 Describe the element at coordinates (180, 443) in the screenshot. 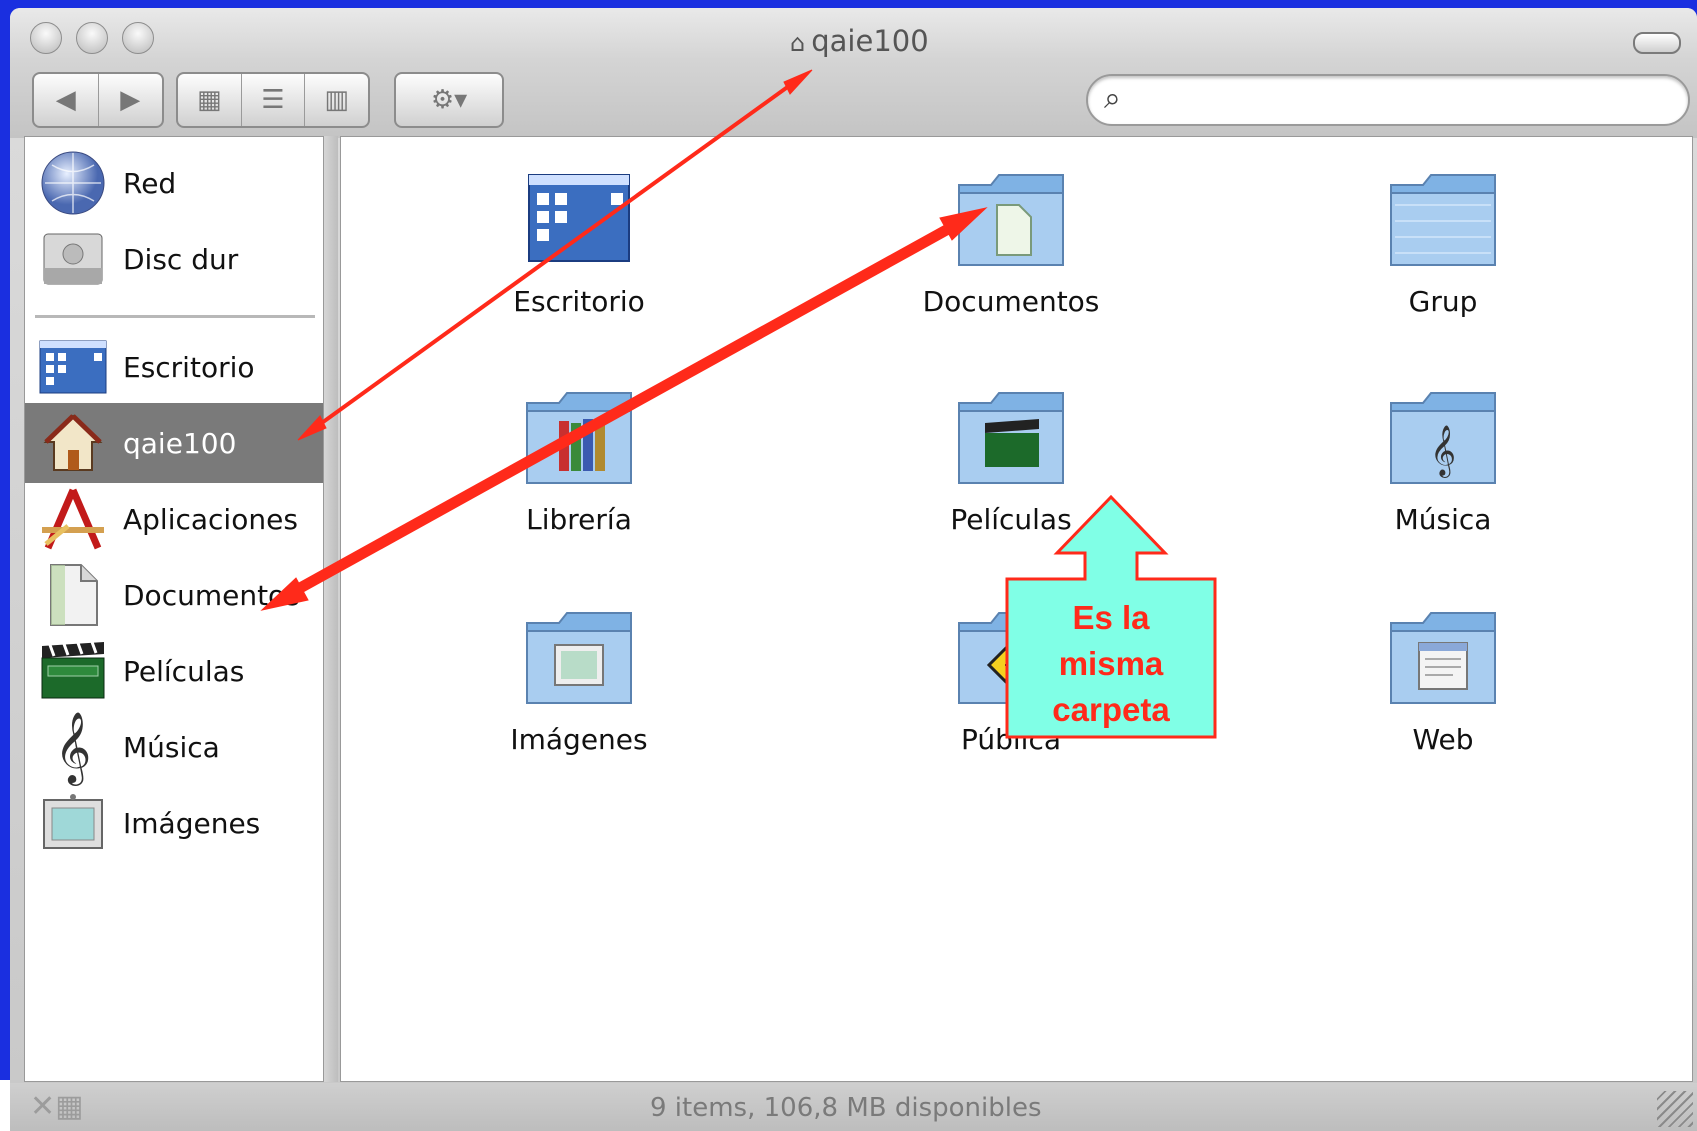

I see `sidebar-item-label: qaie100` at that location.